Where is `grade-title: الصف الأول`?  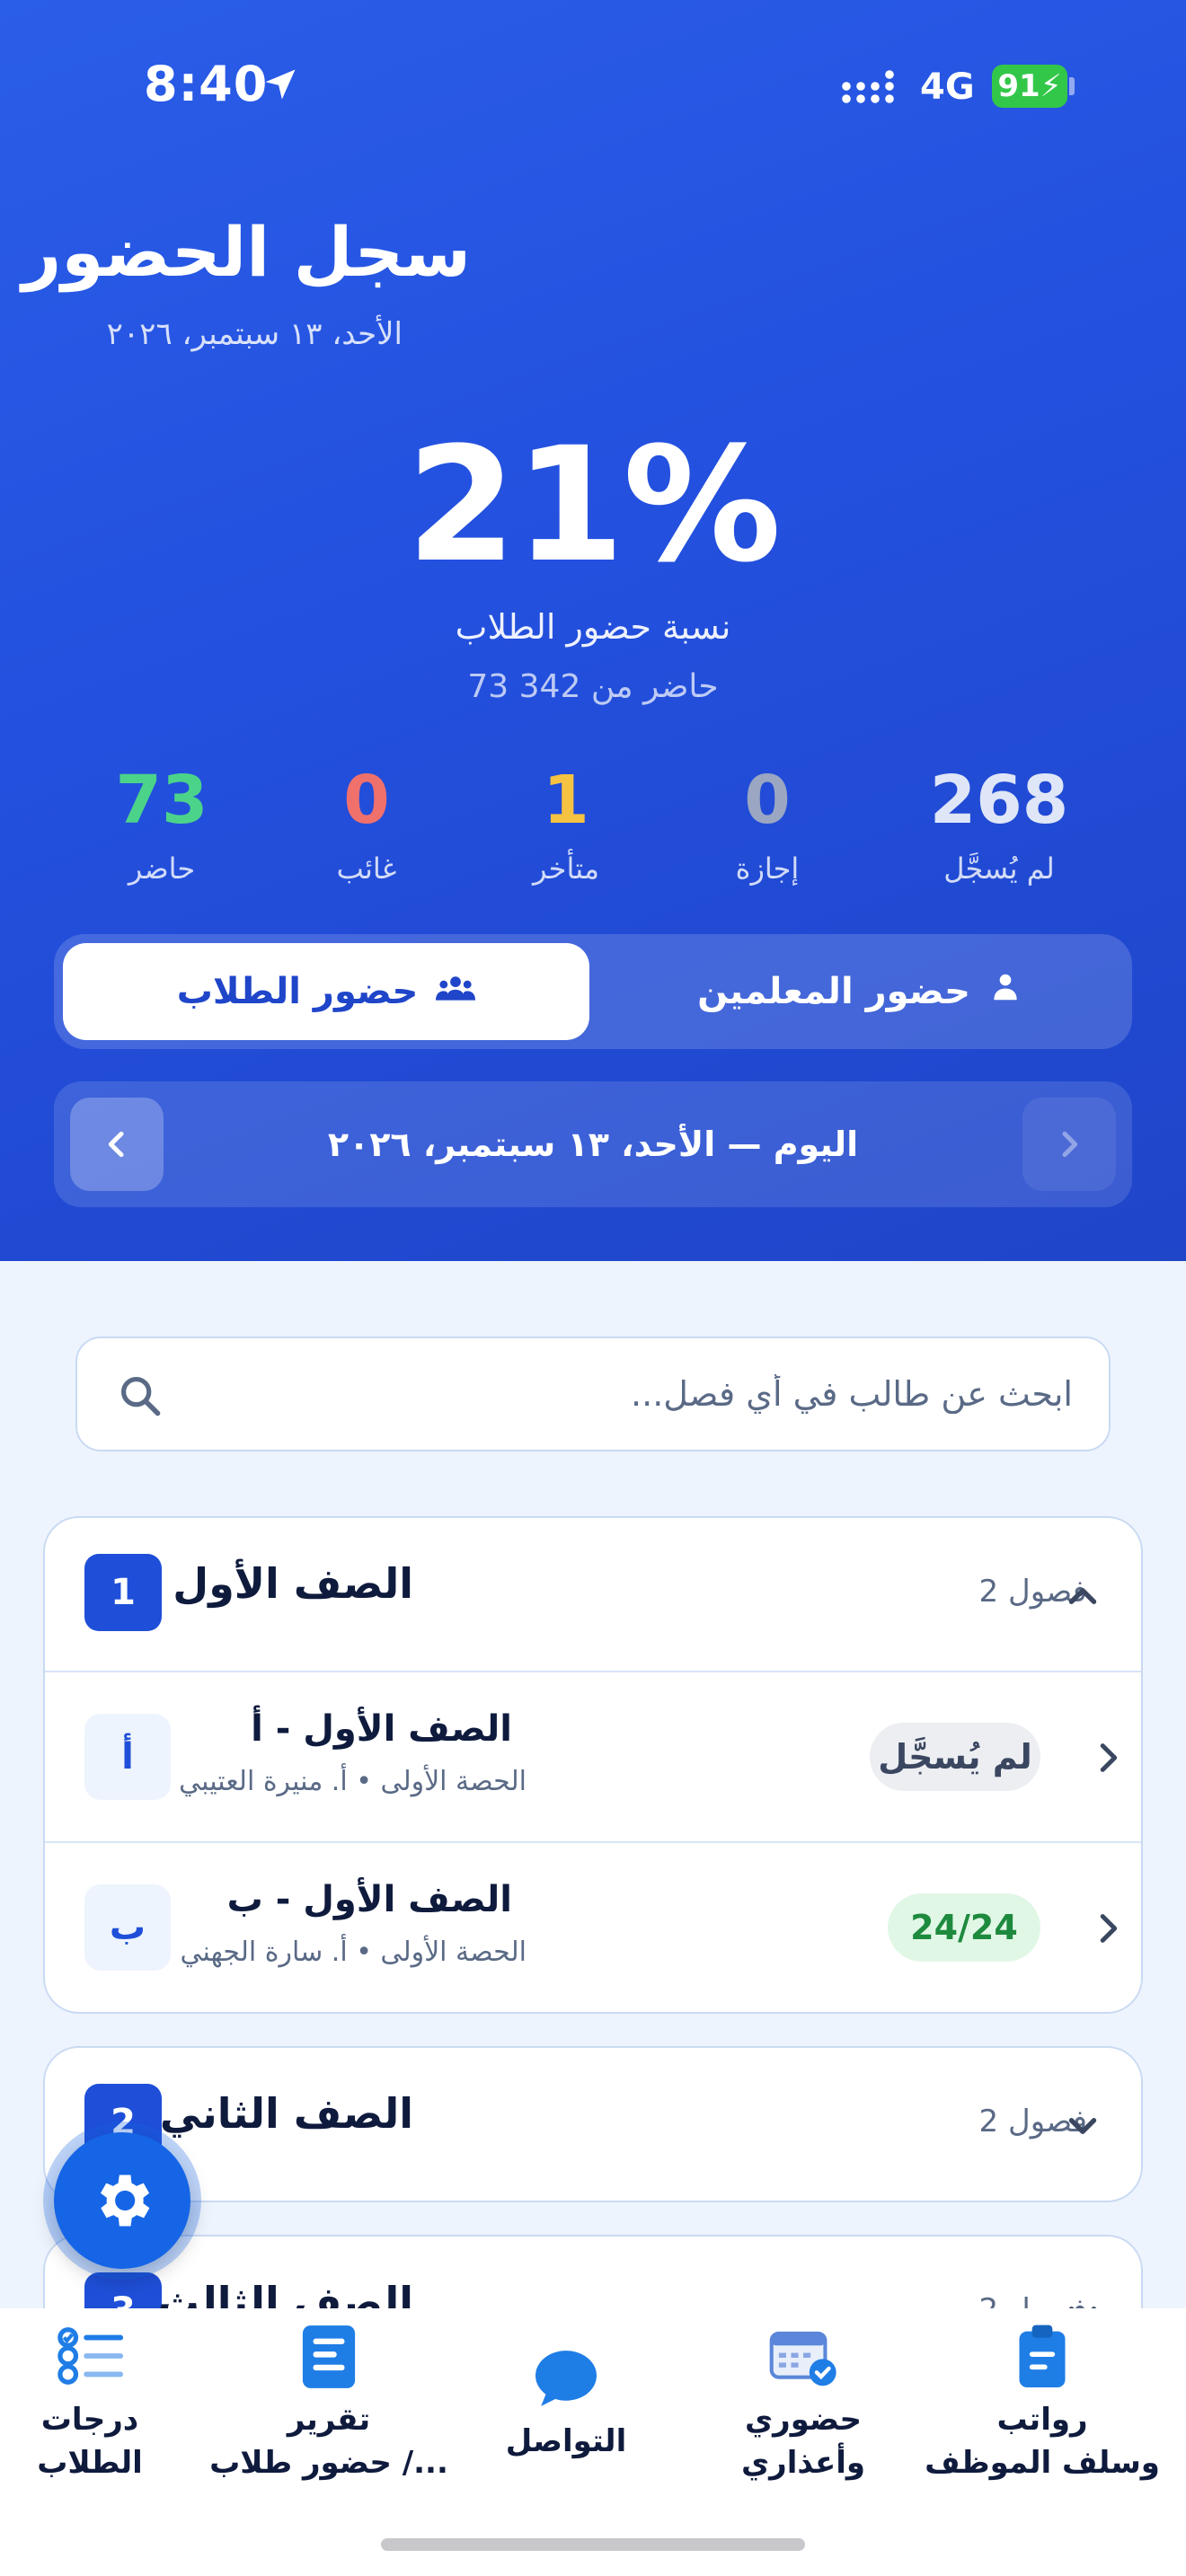
grade-title: الصف الأول is located at coordinates (293, 1583).